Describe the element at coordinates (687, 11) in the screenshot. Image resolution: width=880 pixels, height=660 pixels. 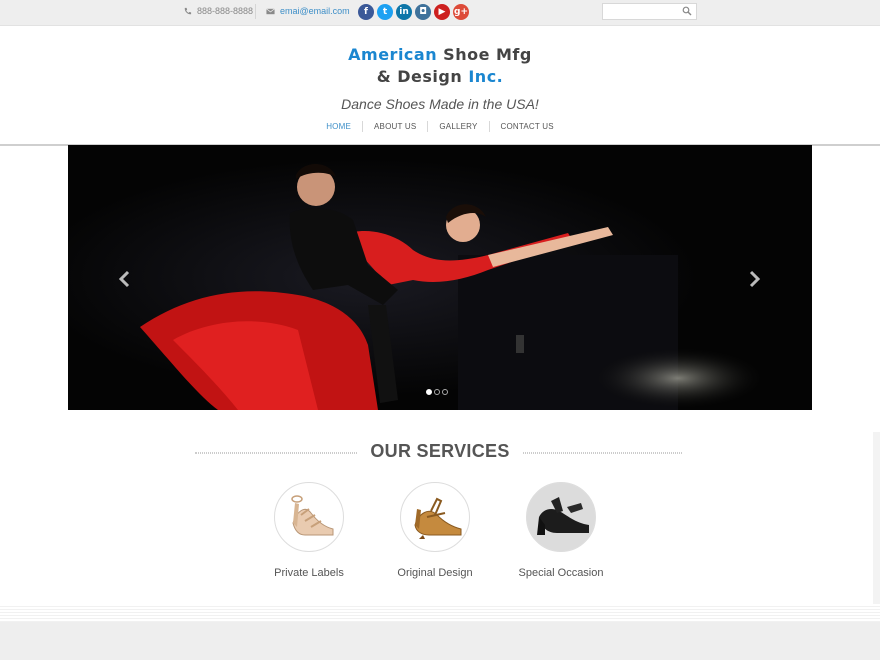
I see `search-icon` at that location.